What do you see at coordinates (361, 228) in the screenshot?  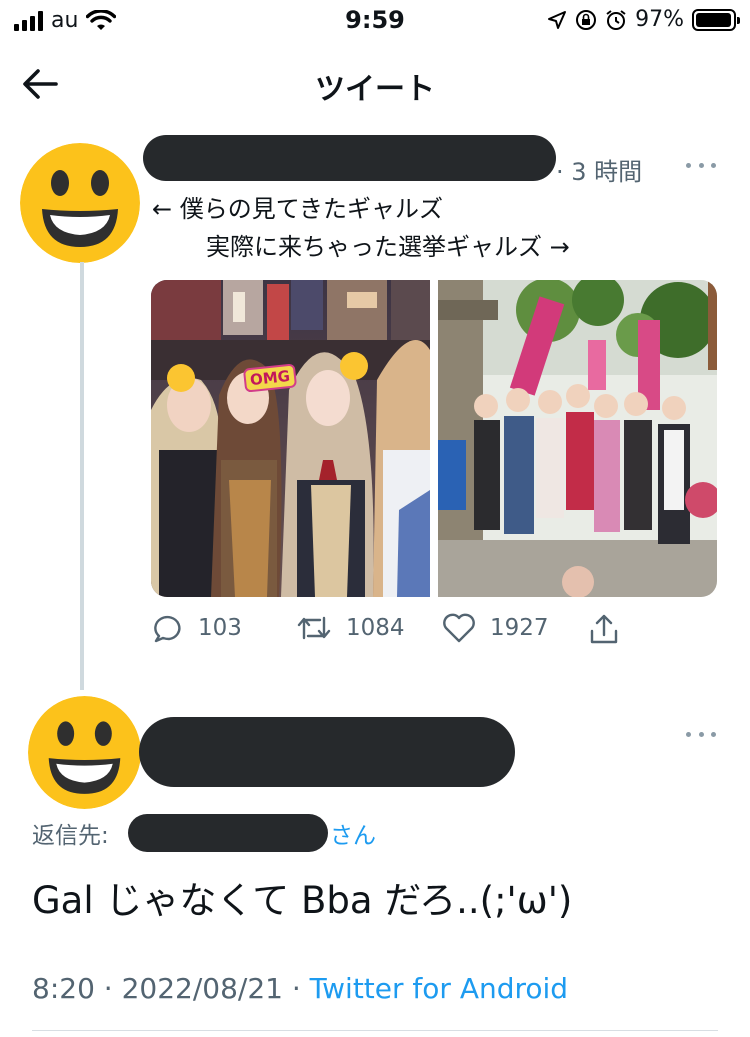 I see `tweet-text: ← 僕らの見てきたギャルズ 実際に来ちゃった選挙ギャルズ →` at bounding box center [361, 228].